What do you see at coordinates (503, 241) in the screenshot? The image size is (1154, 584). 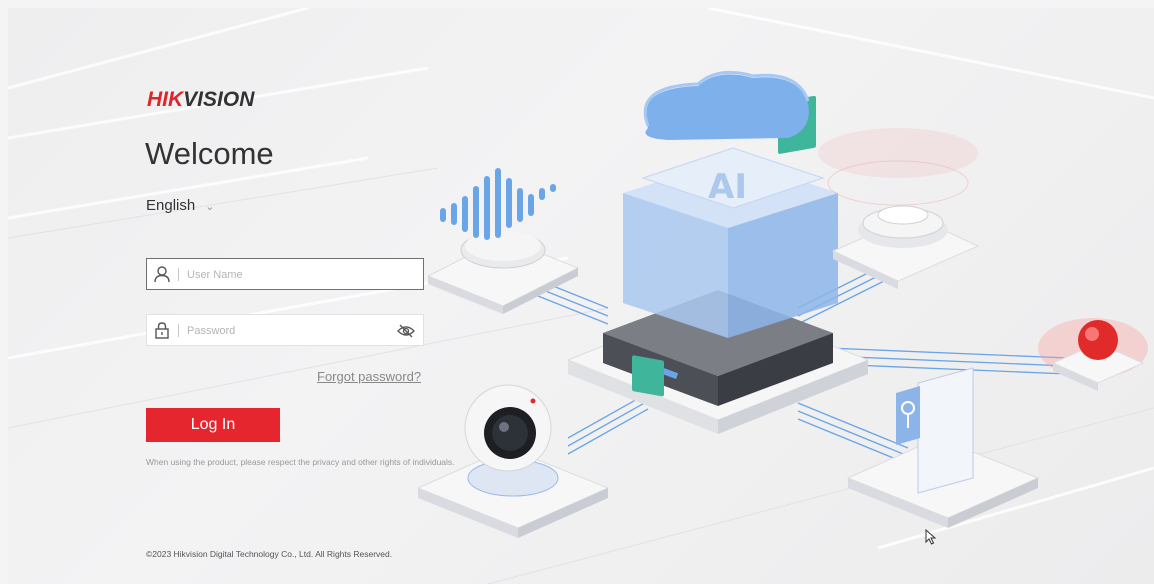 I see `audio-device` at bounding box center [503, 241].